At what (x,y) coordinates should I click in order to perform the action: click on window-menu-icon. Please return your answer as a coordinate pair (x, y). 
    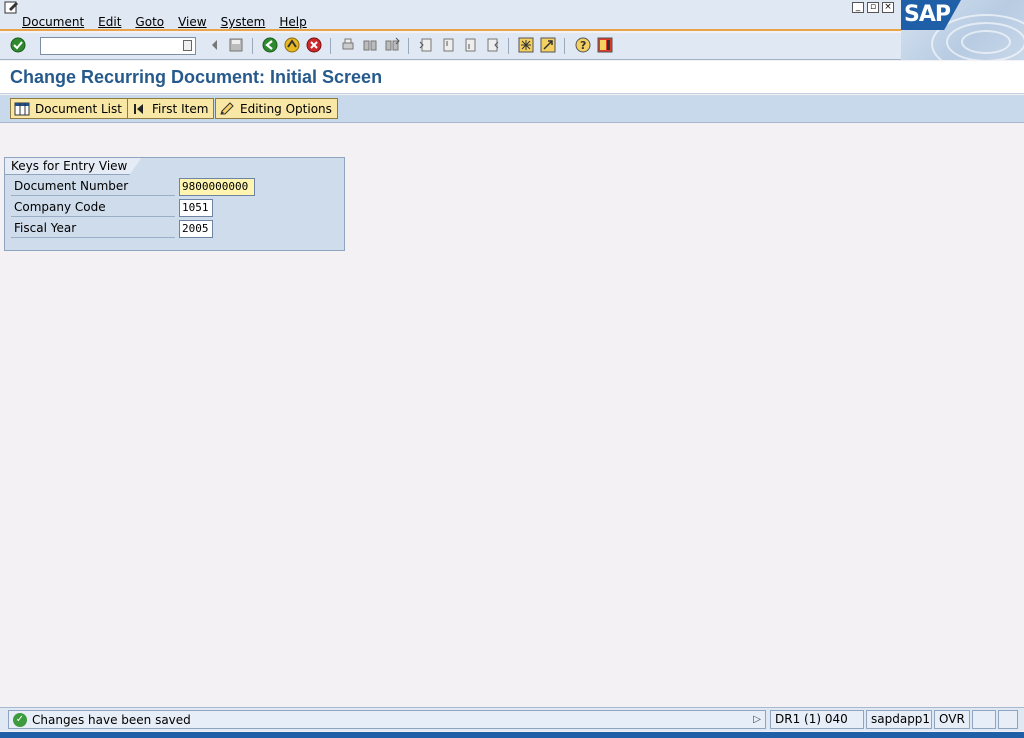
    Looking at the image, I should click on (12, 7).